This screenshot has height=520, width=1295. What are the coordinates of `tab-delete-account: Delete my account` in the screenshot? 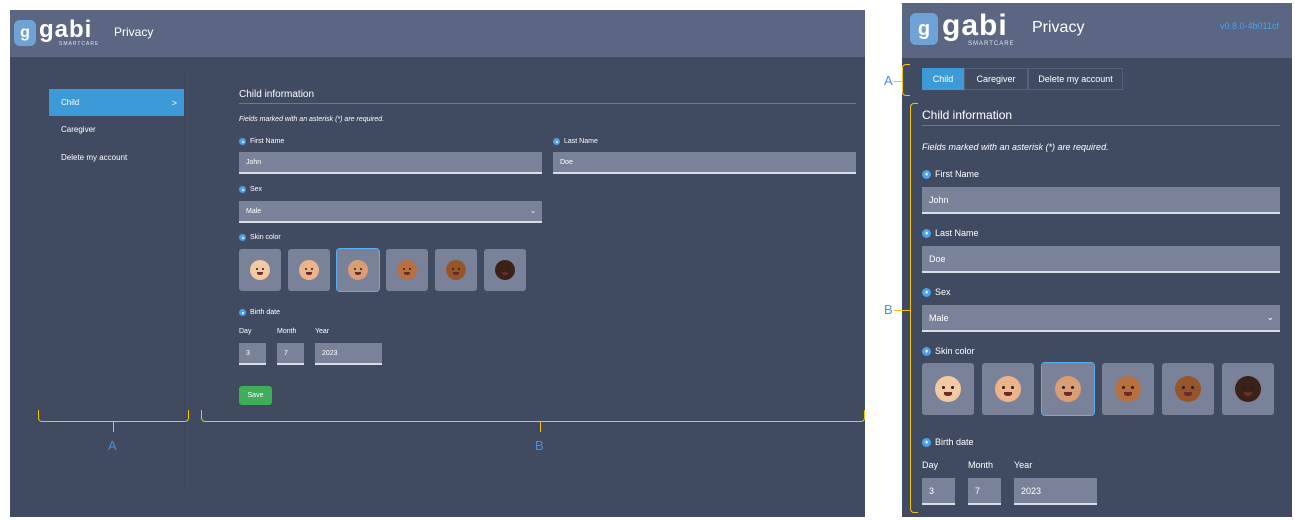 It's located at (1075, 79).